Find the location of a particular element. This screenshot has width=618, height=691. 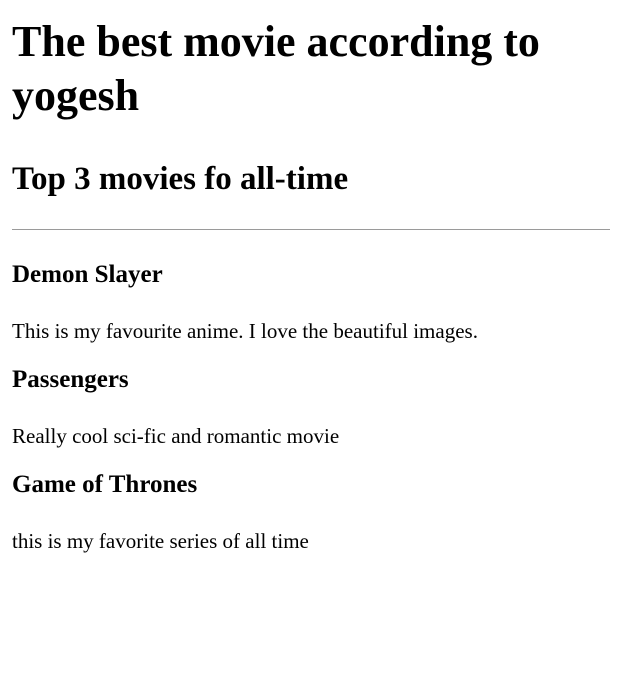

movie-title: Demon Slayer is located at coordinates (87, 274).